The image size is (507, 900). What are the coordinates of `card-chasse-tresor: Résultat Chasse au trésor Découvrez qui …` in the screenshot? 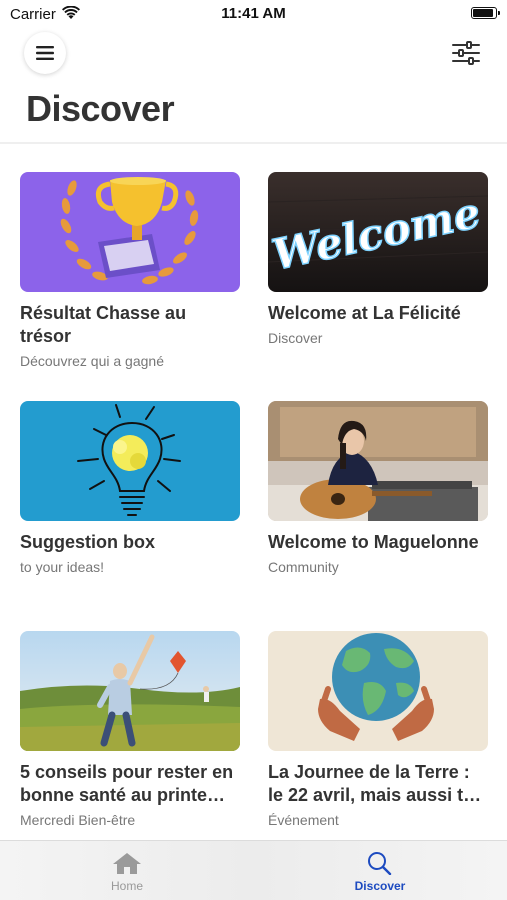 It's located at (130, 271).